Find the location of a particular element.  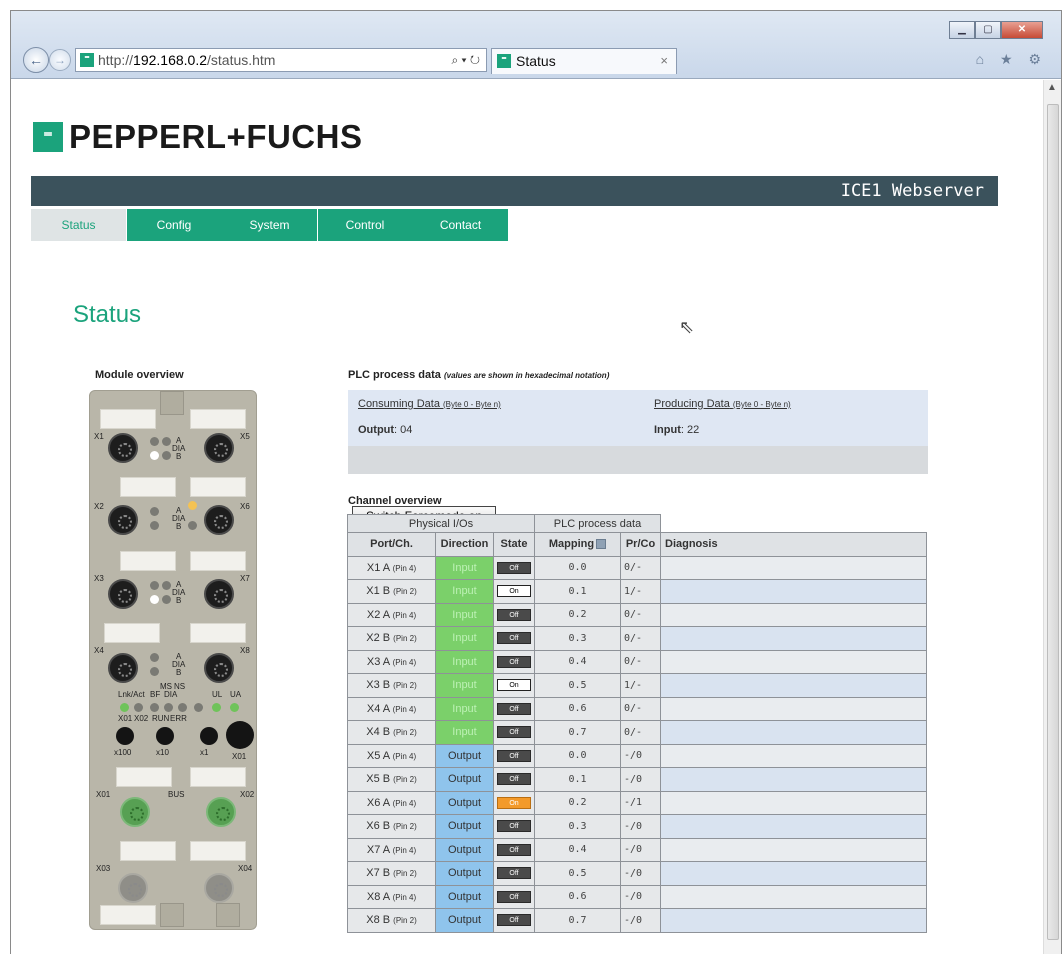

cell-port: X7 A (Pin 4) is located at coordinates (391, 849).